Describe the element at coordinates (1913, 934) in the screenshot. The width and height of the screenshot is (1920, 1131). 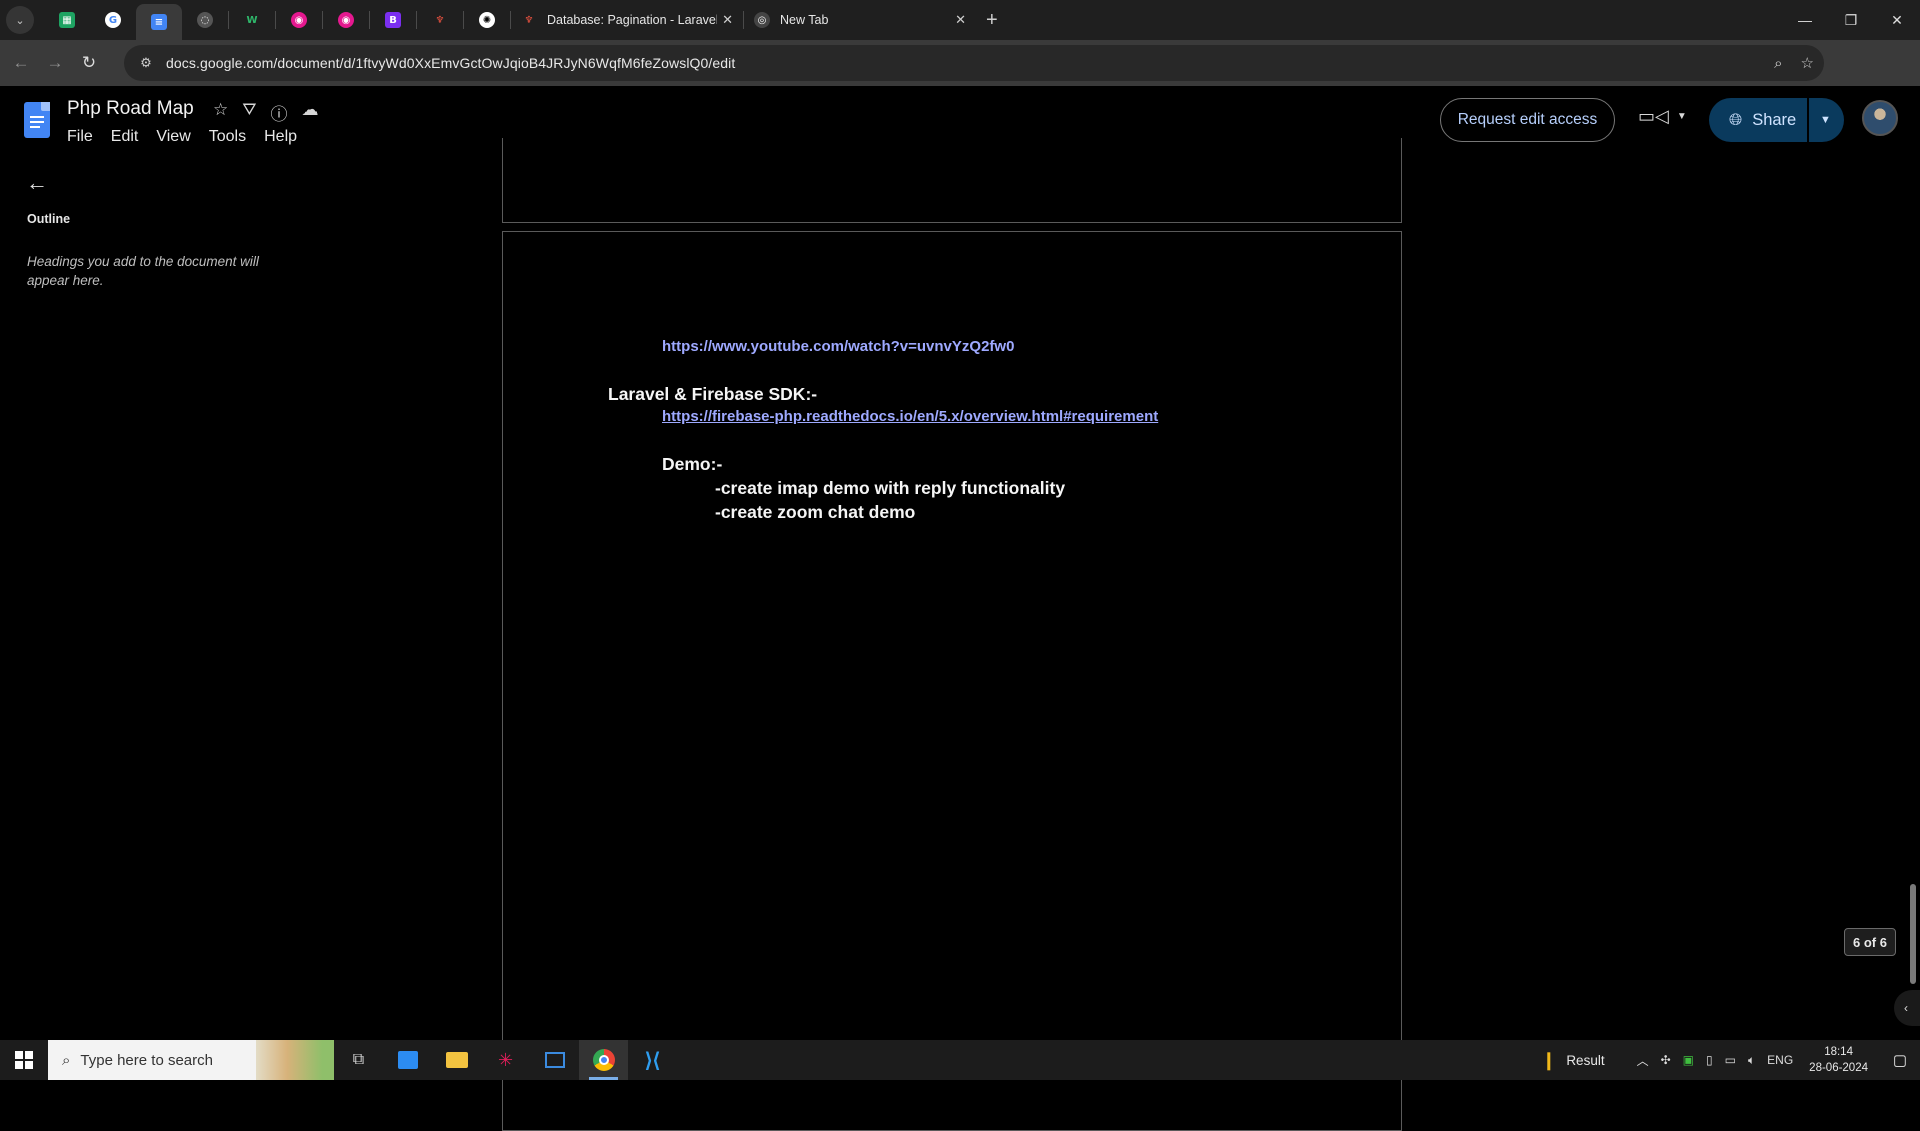
I see `scrollbar-thumb` at that location.